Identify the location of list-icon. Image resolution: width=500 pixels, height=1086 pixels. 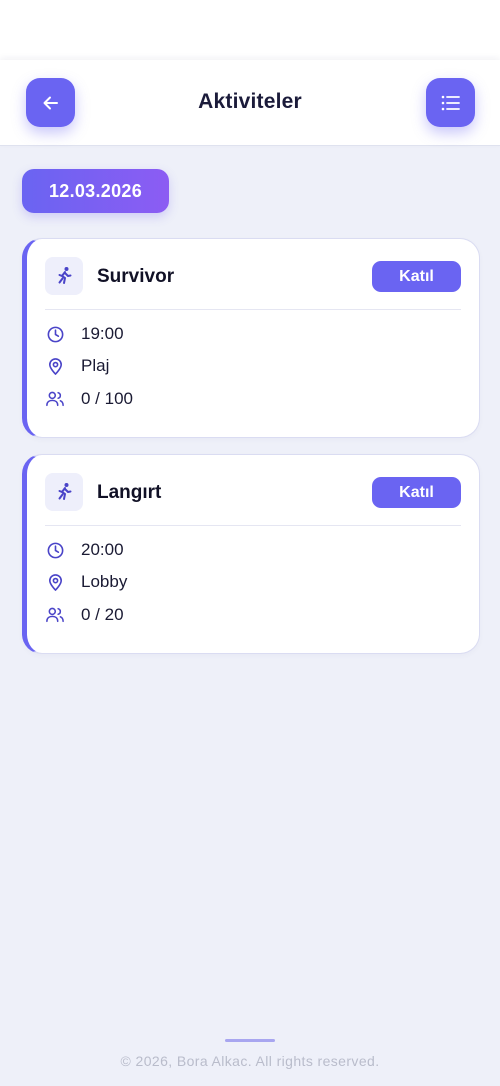
(450, 102).